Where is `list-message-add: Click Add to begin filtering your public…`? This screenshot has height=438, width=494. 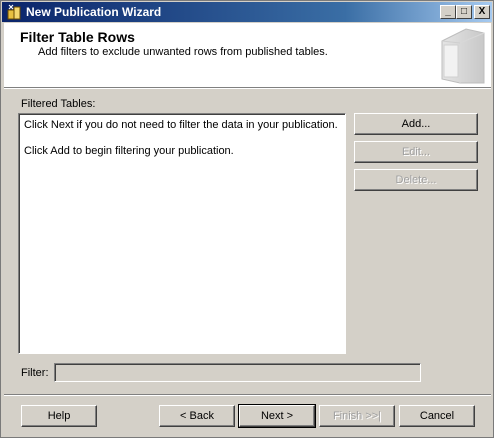
list-message-add: Click Add to begin filtering your public… is located at coordinates (129, 151).